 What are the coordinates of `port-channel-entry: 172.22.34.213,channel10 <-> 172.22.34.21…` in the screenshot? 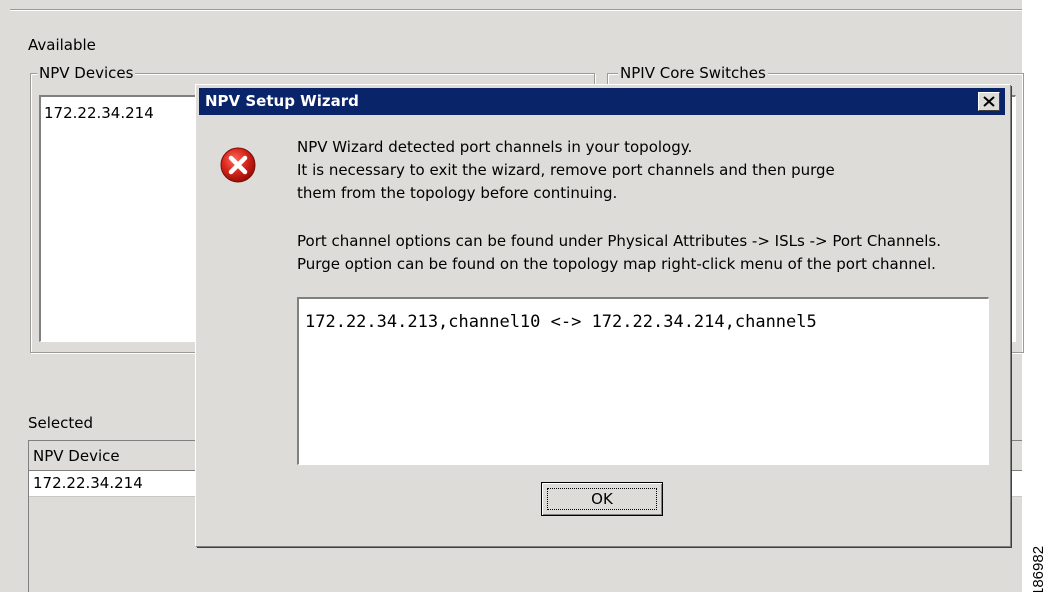 It's located at (561, 322).